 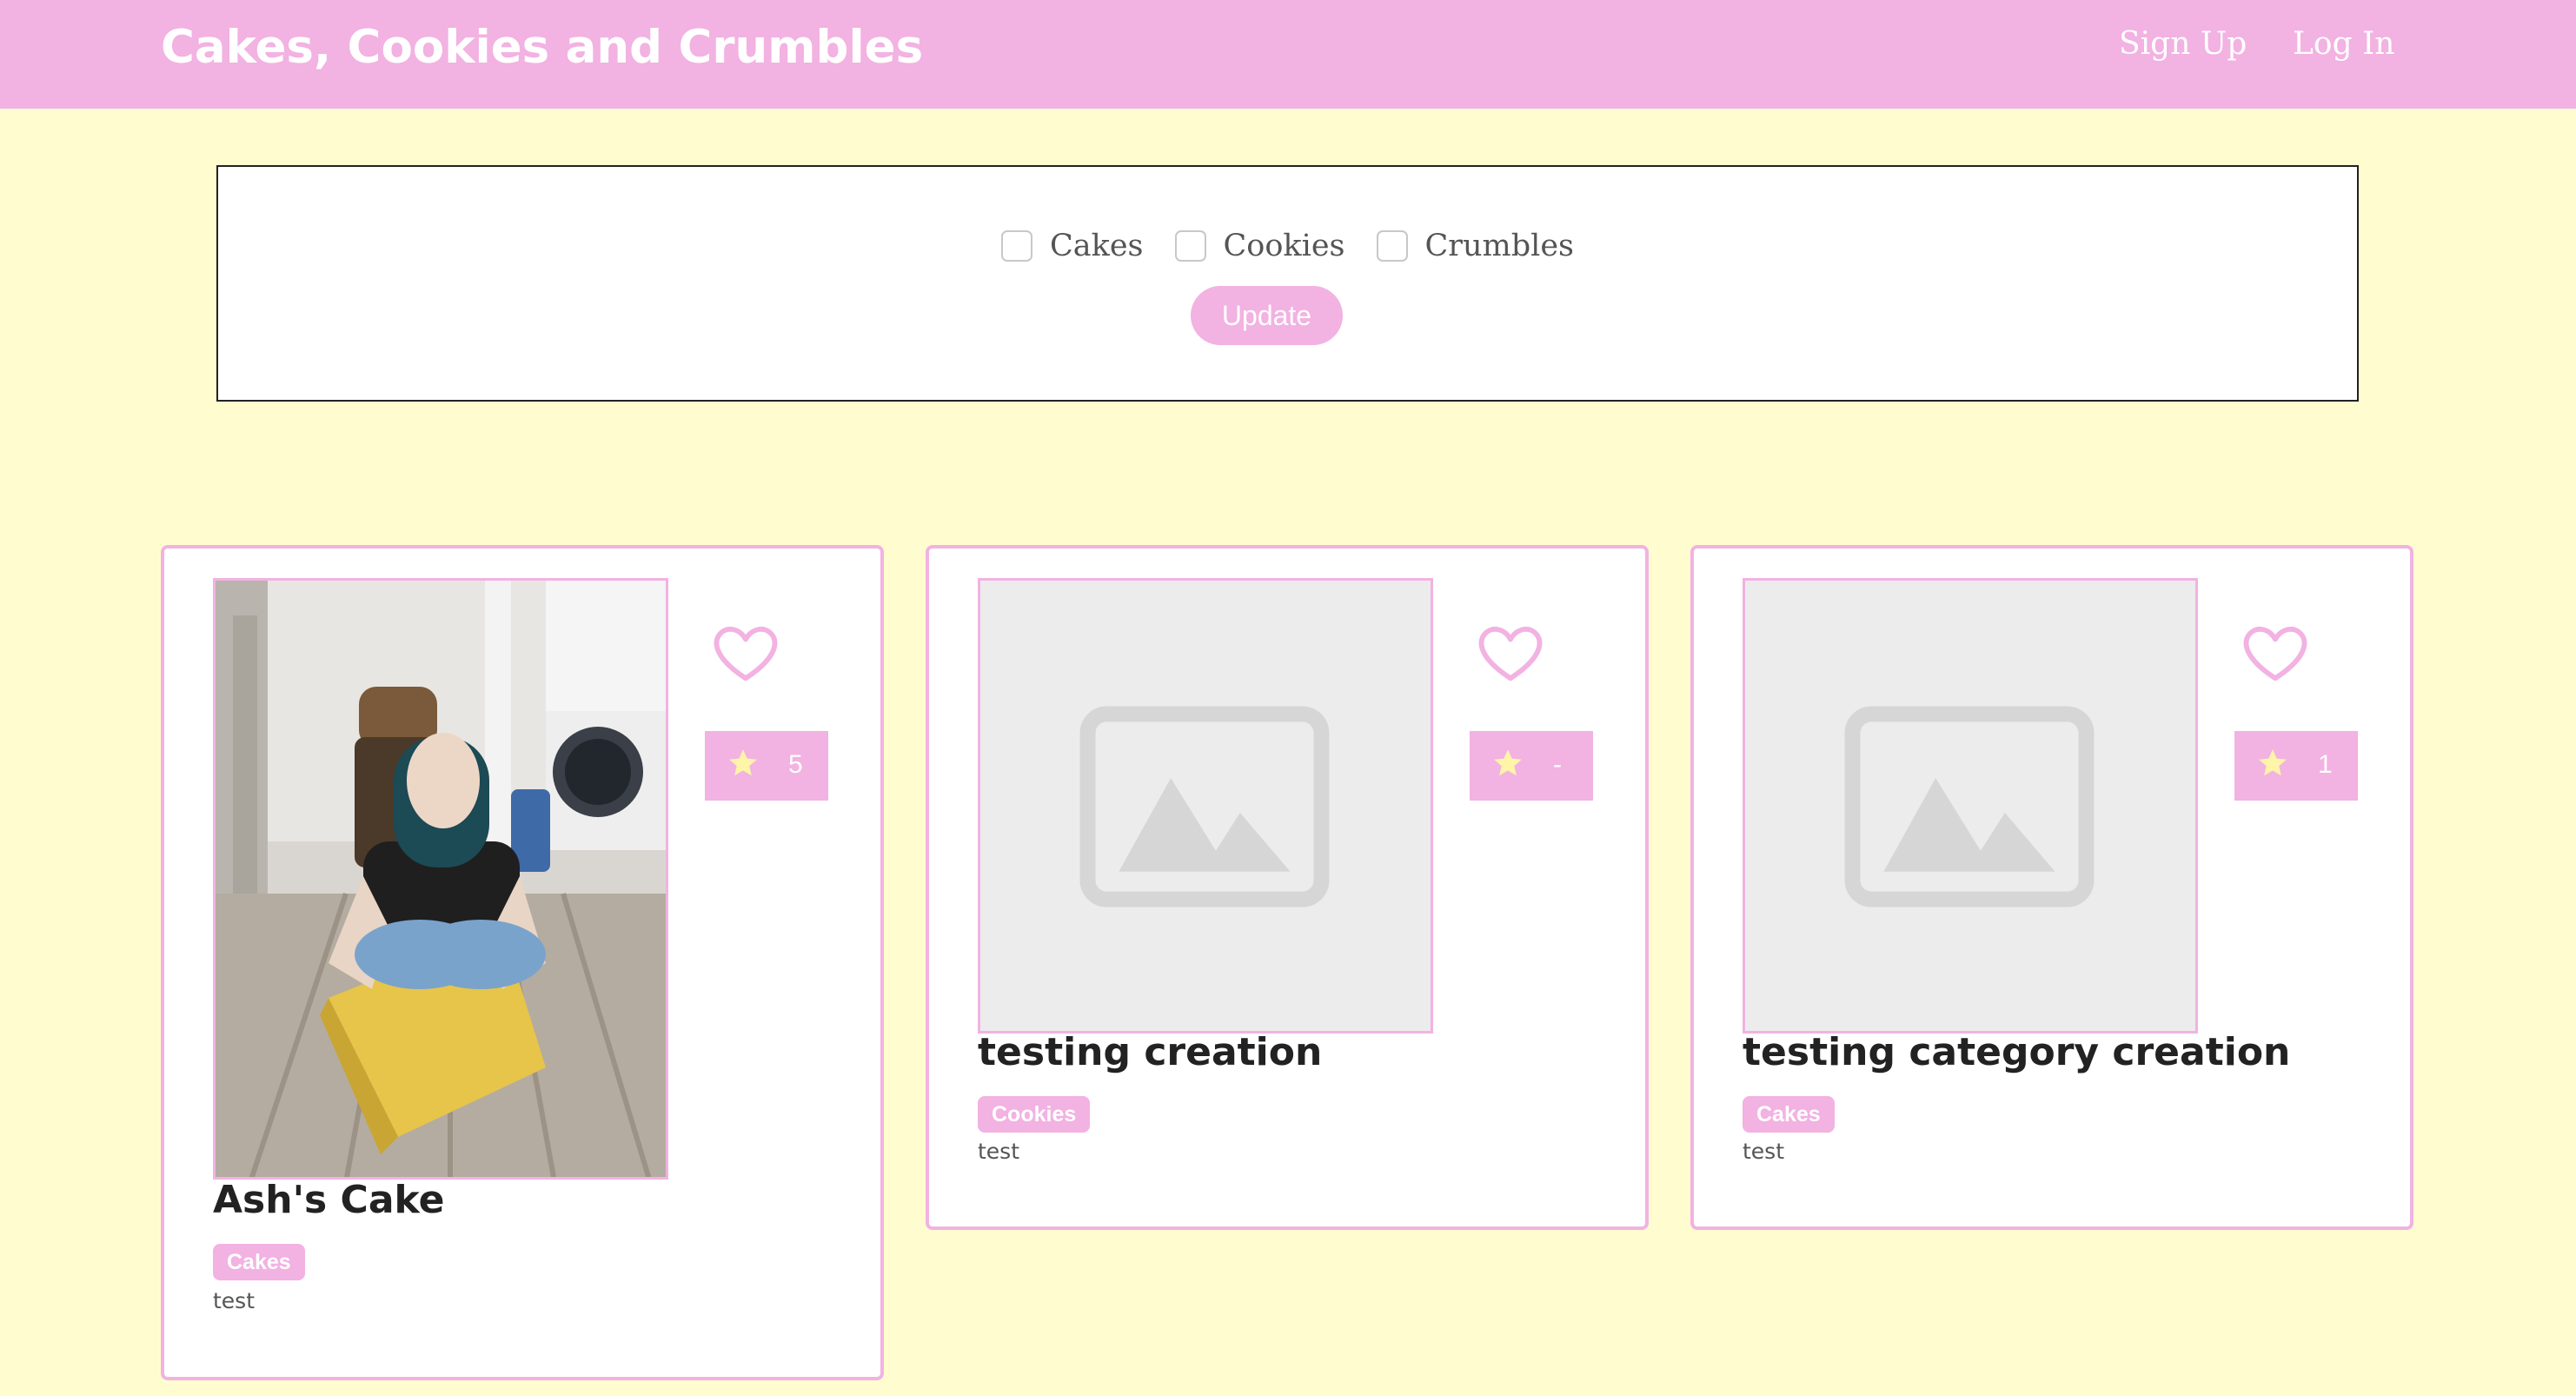 I want to click on update-button: Update, so click(x=1267, y=315).